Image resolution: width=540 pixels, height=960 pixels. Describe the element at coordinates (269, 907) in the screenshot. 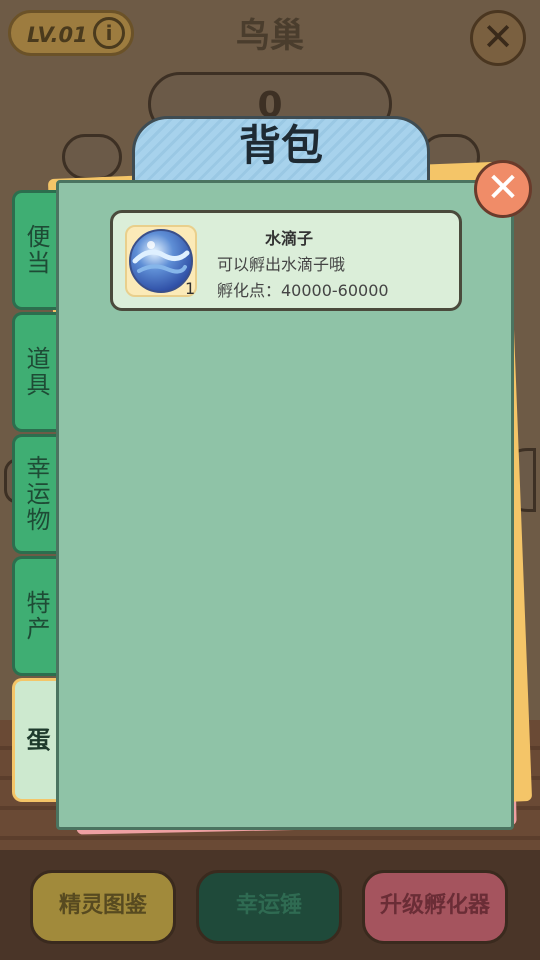

I see `lucky-hammer-button: 幸运锤` at that location.